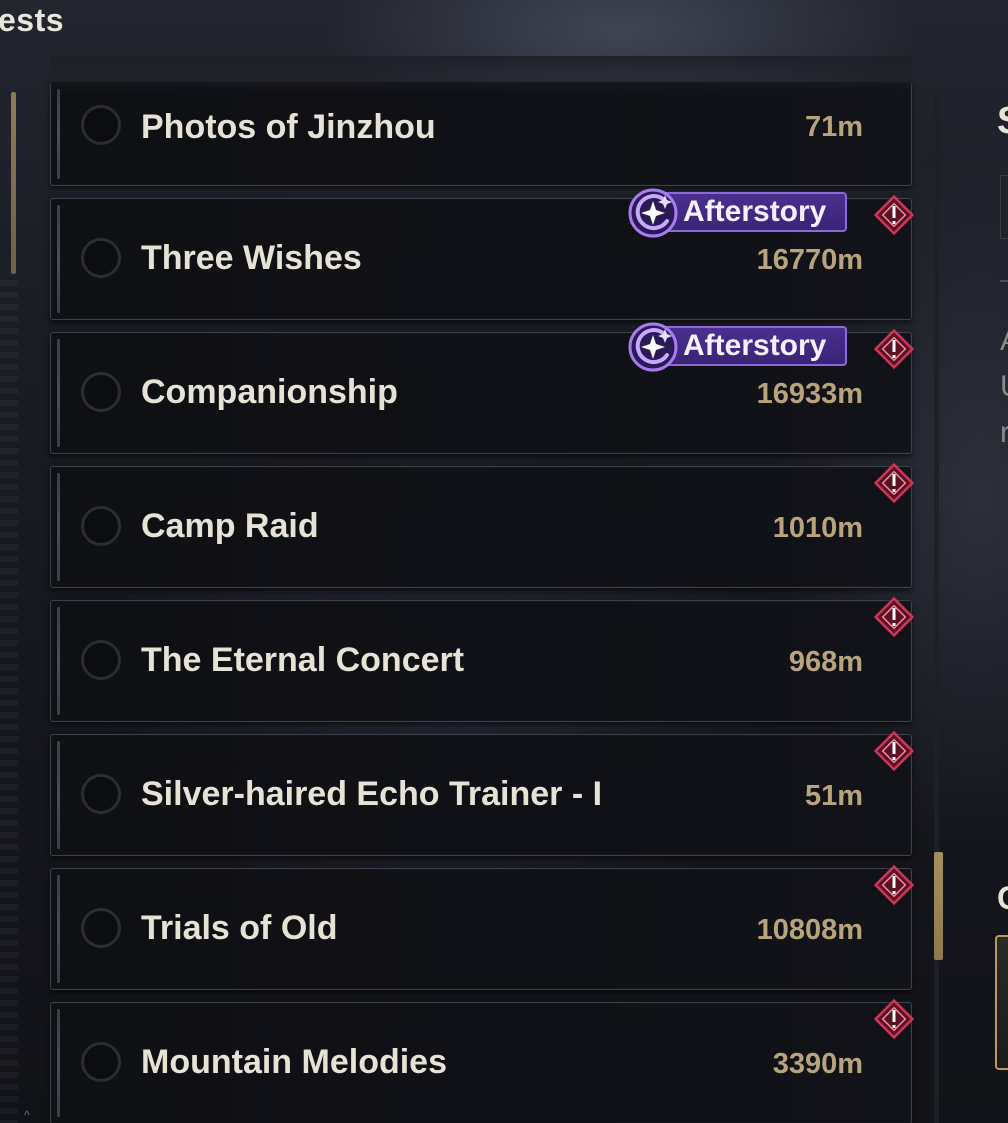 This screenshot has height=1123, width=1008. I want to click on reward-card, so click(1001, 1002).